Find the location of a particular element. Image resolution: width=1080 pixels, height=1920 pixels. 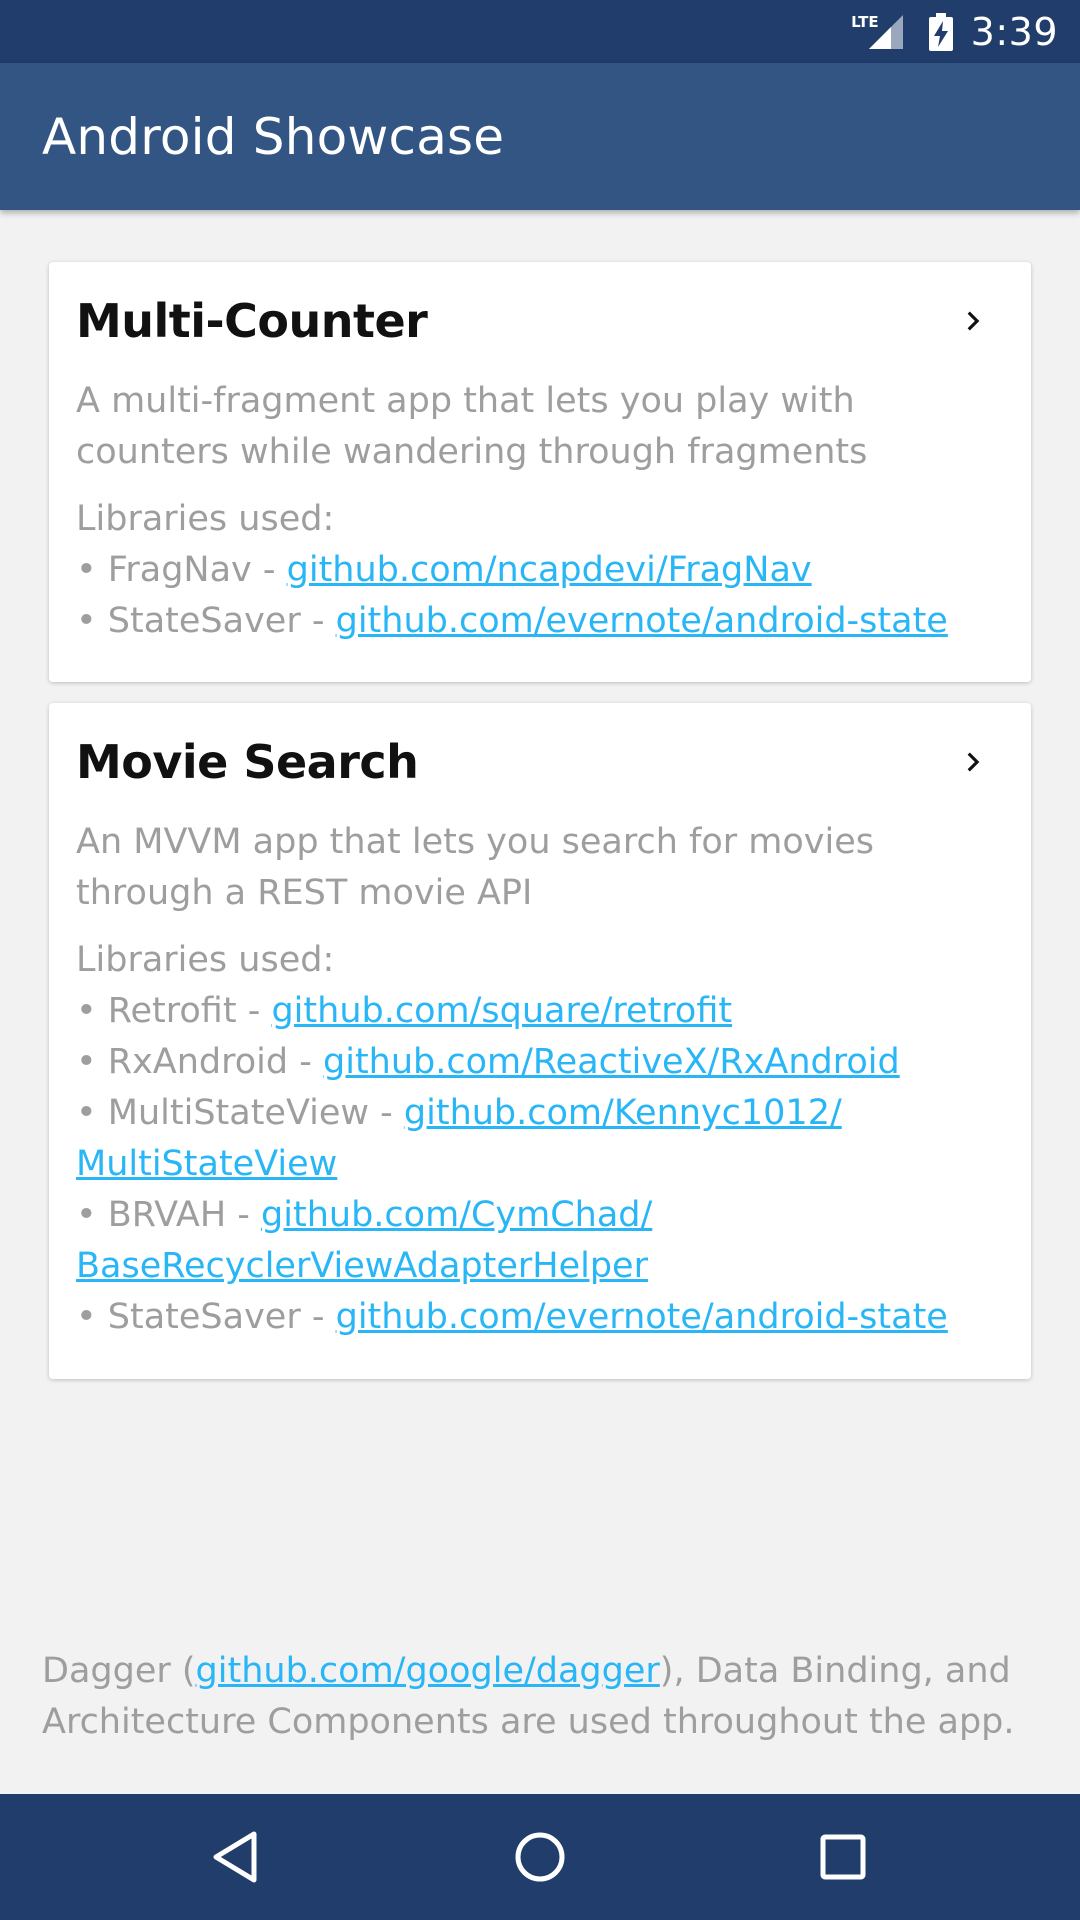

recents-icon is located at coordinates (843, 1857).